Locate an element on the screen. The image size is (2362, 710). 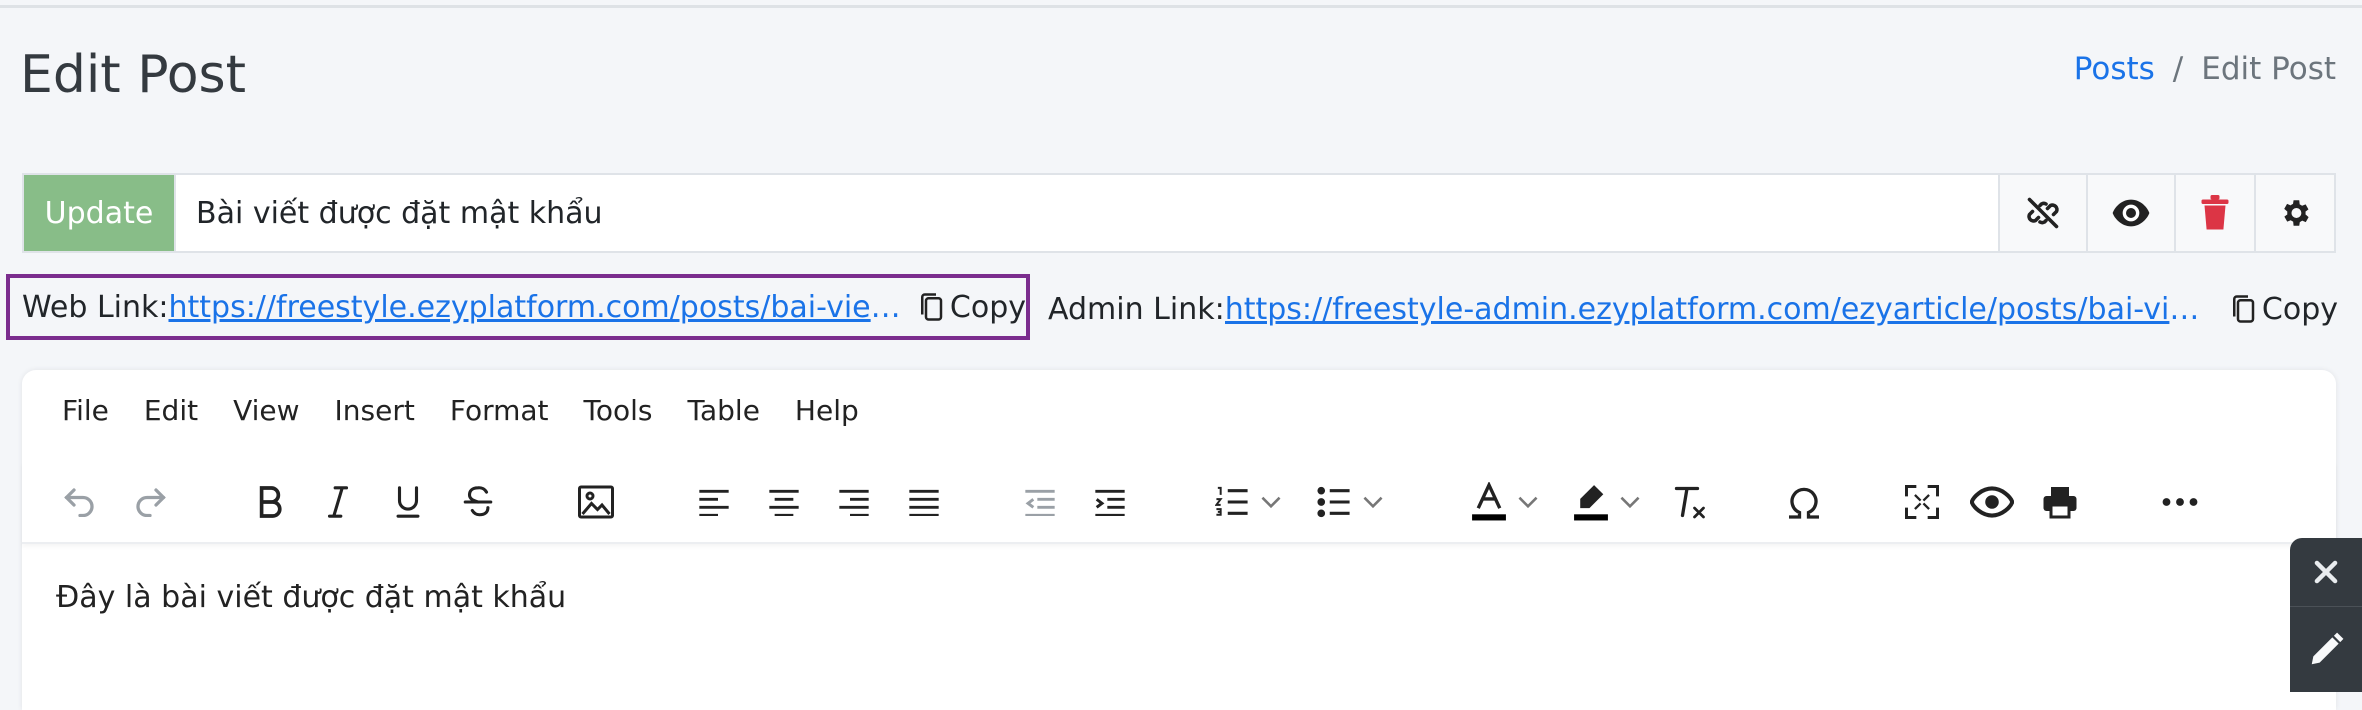
bold-icon is located at coordinates (270, 502).